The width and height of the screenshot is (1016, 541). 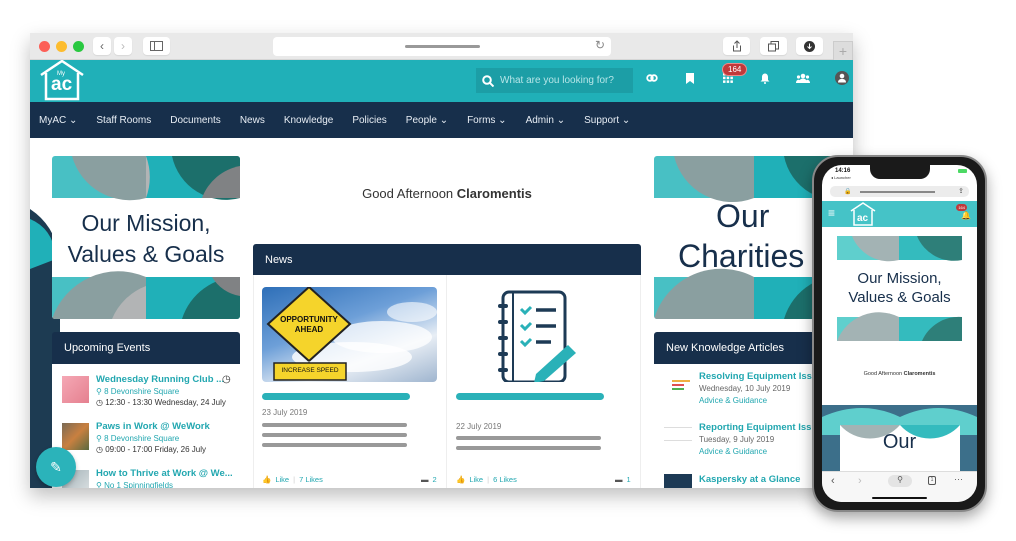 I want to click on phone-url-text, so click(x=897, y=192).